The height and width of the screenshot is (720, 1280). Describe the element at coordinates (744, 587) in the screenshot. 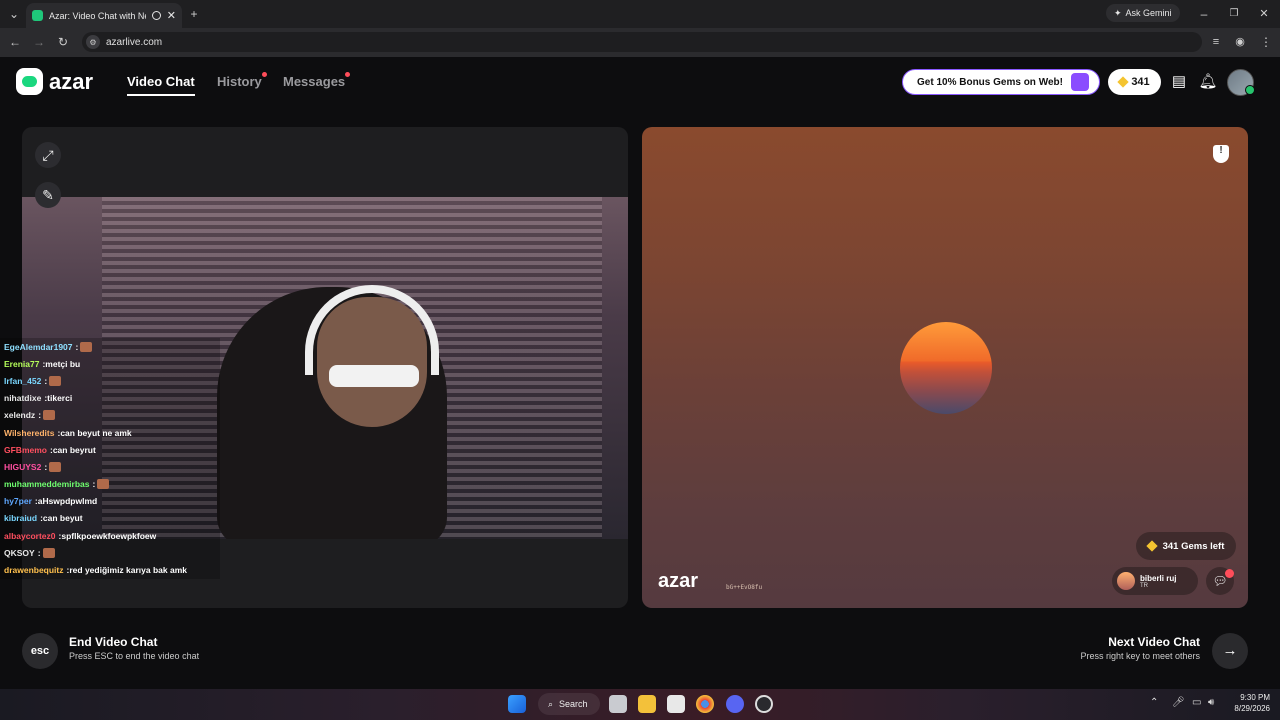

I see `watermark-code: bG++EvO8fu` at that location.